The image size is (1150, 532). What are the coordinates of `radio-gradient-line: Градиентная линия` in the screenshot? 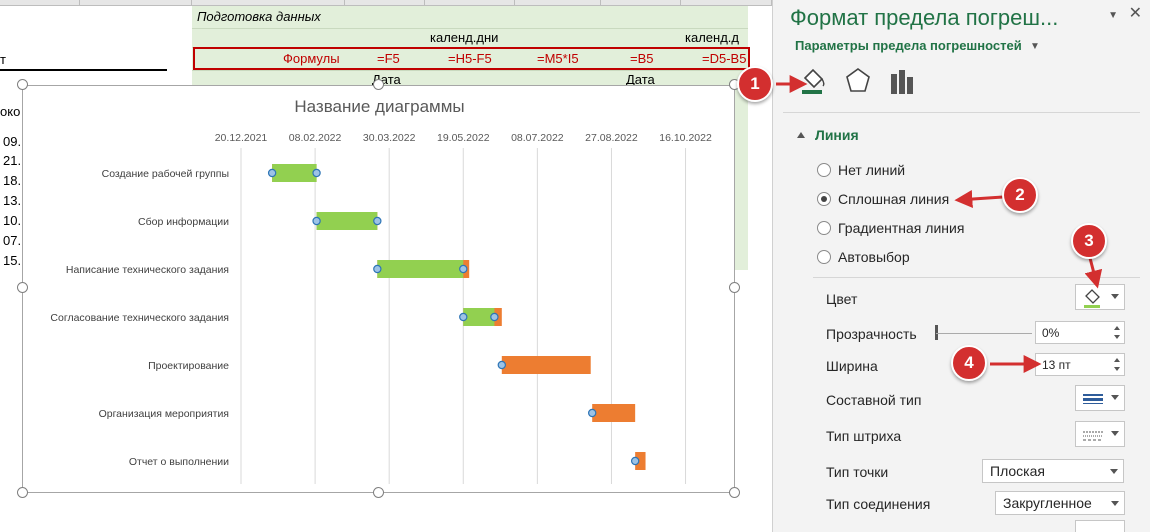 It's located at (890, 228).